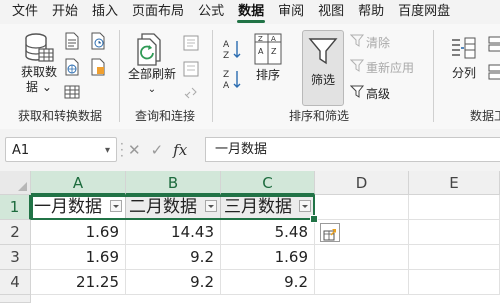 The width and height of the screenshot is (500, 303). Describe the element at coordinates (98, 69) in the screenshot. I see `existing-connections-icon` at that location.